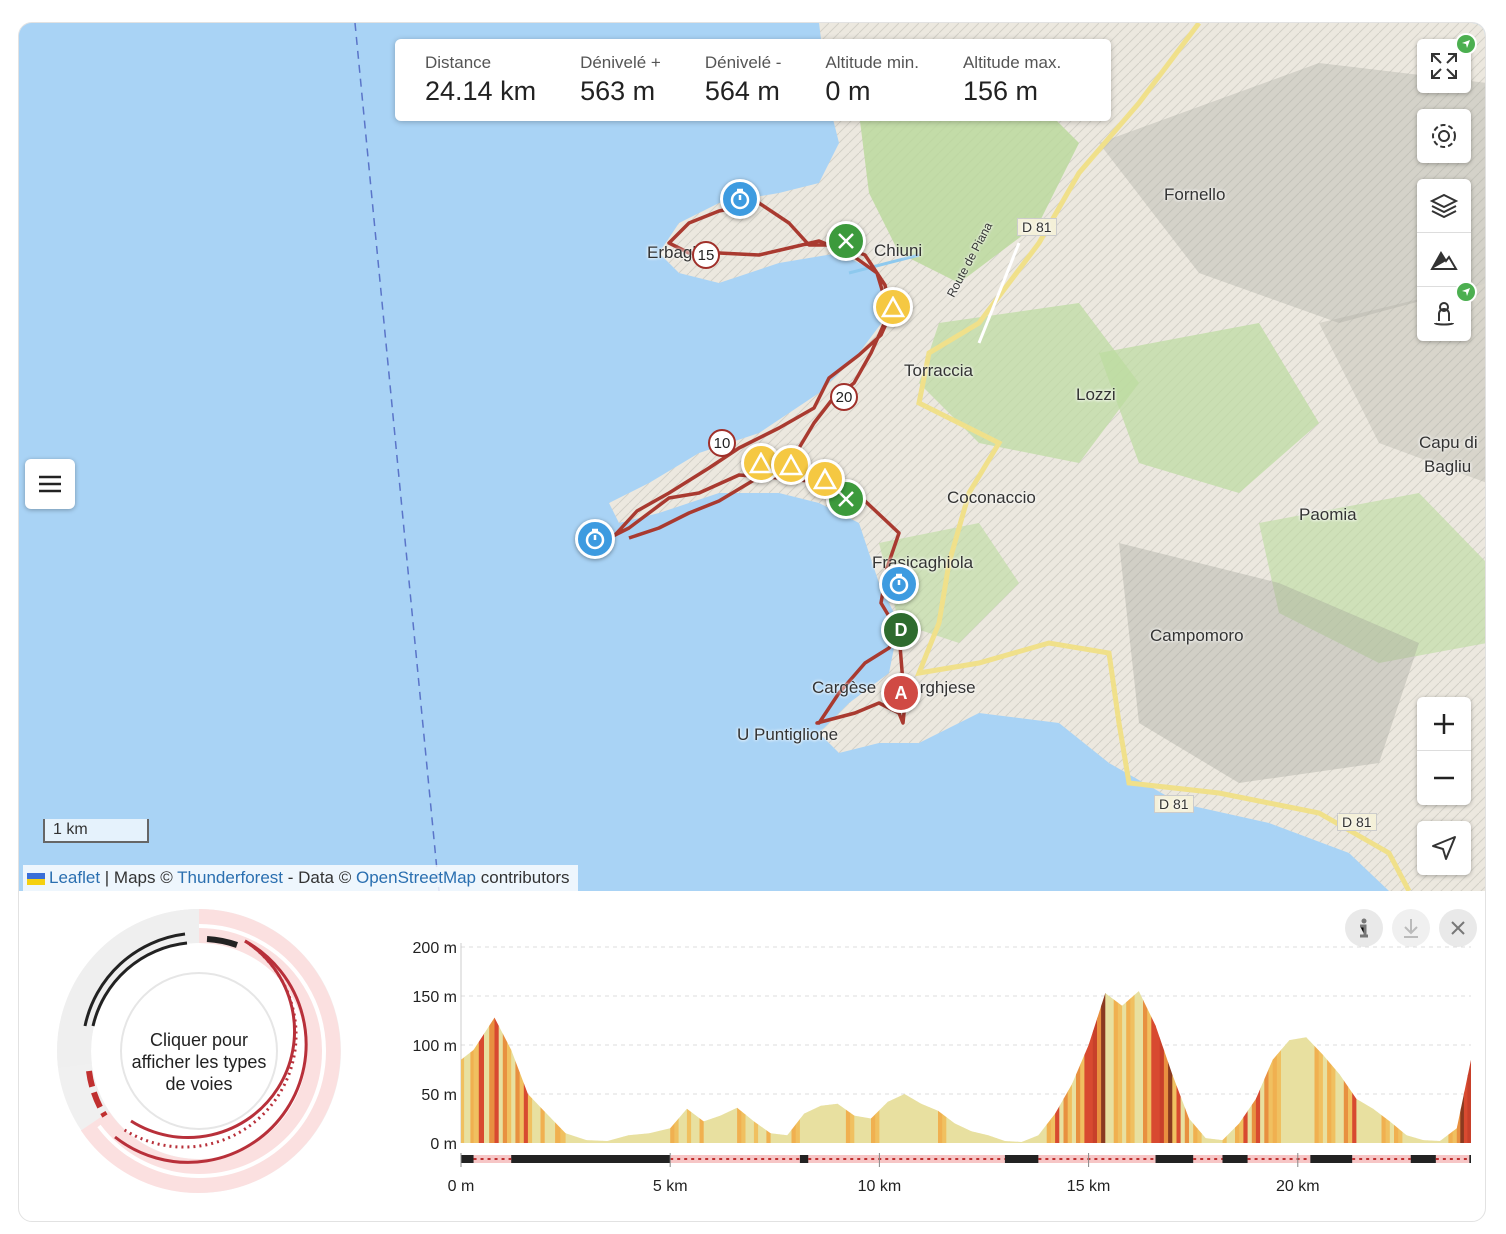  What do you see at coordinates (844, 687) in the screenshot?
I see `place-label: Cargèse` at bounding box center [844, 687].